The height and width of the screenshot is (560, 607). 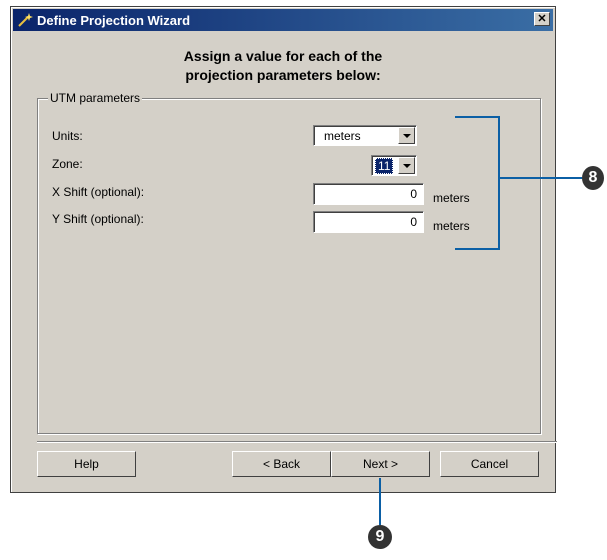 What do you see at coordinates (593, 178) in the screenshot?
I see `callout-8: 8` at bounding box center [593, 178].